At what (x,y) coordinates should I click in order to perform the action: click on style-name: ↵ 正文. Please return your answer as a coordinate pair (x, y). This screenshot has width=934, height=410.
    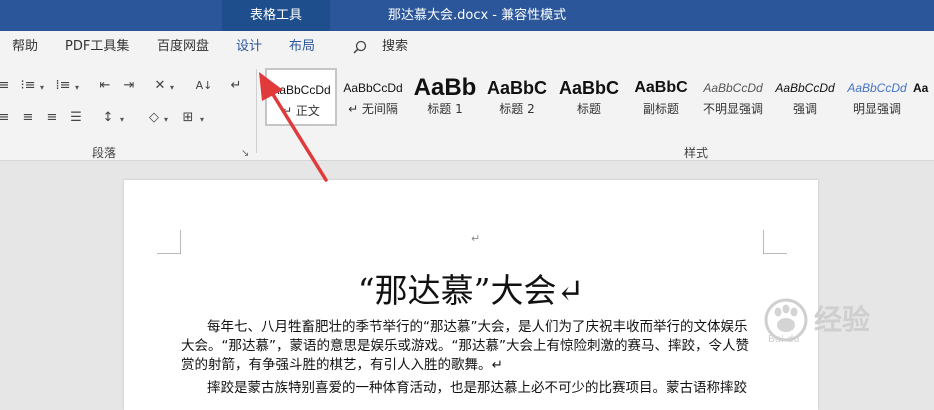
    Looking at the image, I should click on (301, 111).